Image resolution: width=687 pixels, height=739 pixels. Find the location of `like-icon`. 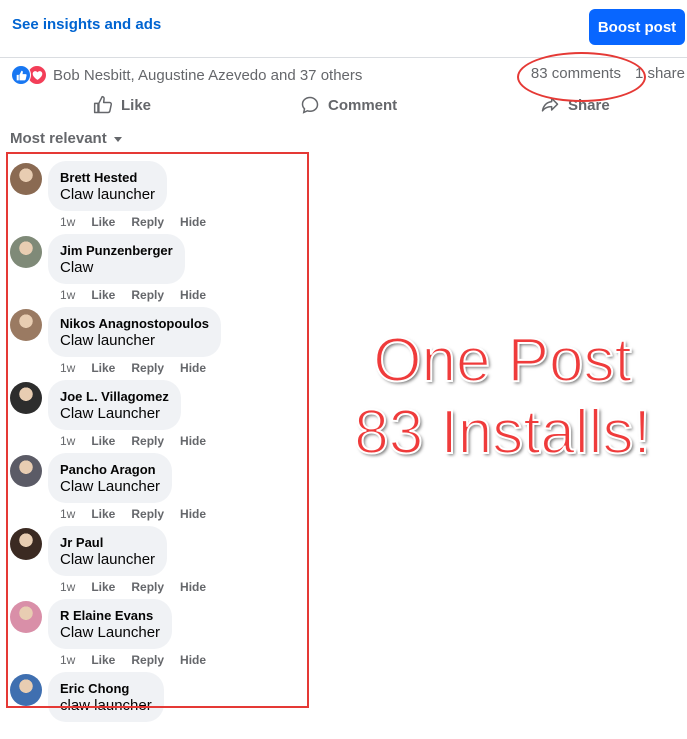

like-icon is located at coordinates (21, 75).